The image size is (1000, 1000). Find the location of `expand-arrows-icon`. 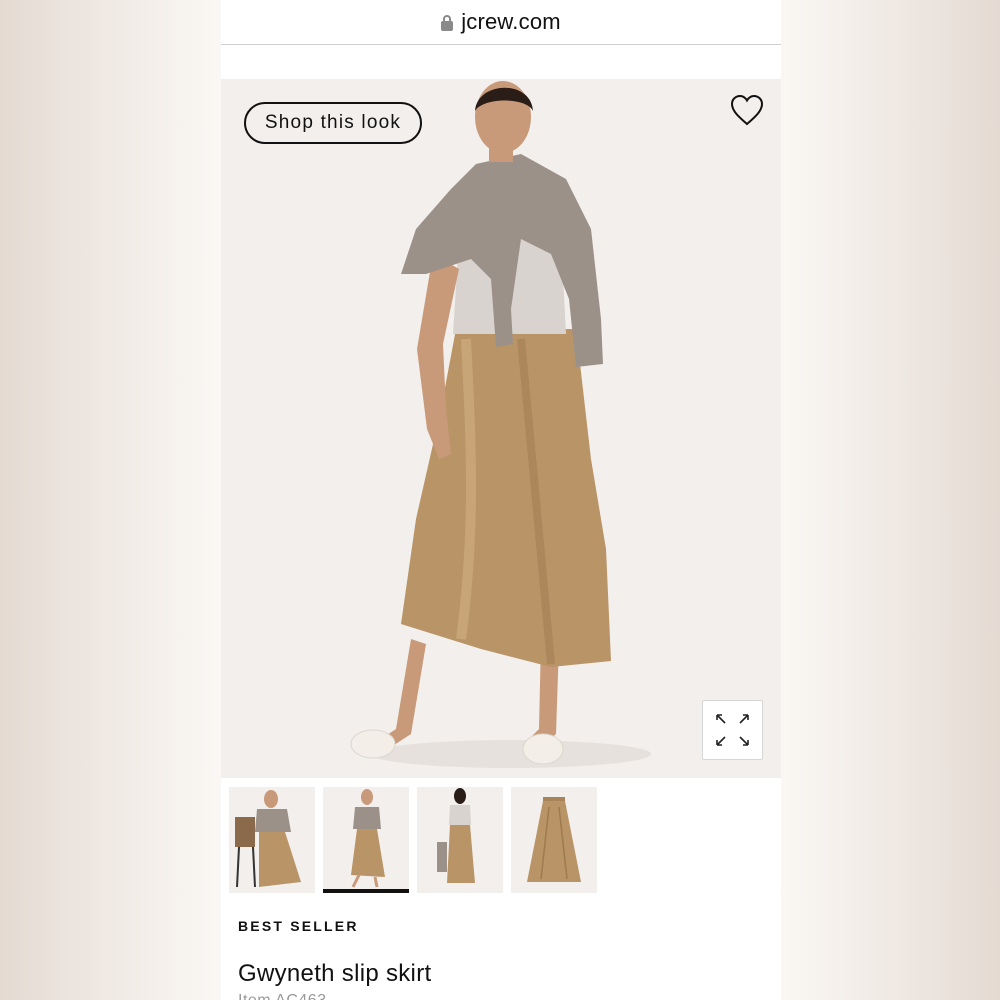

expand-arrows-icon is located at coordinates (732, 730).